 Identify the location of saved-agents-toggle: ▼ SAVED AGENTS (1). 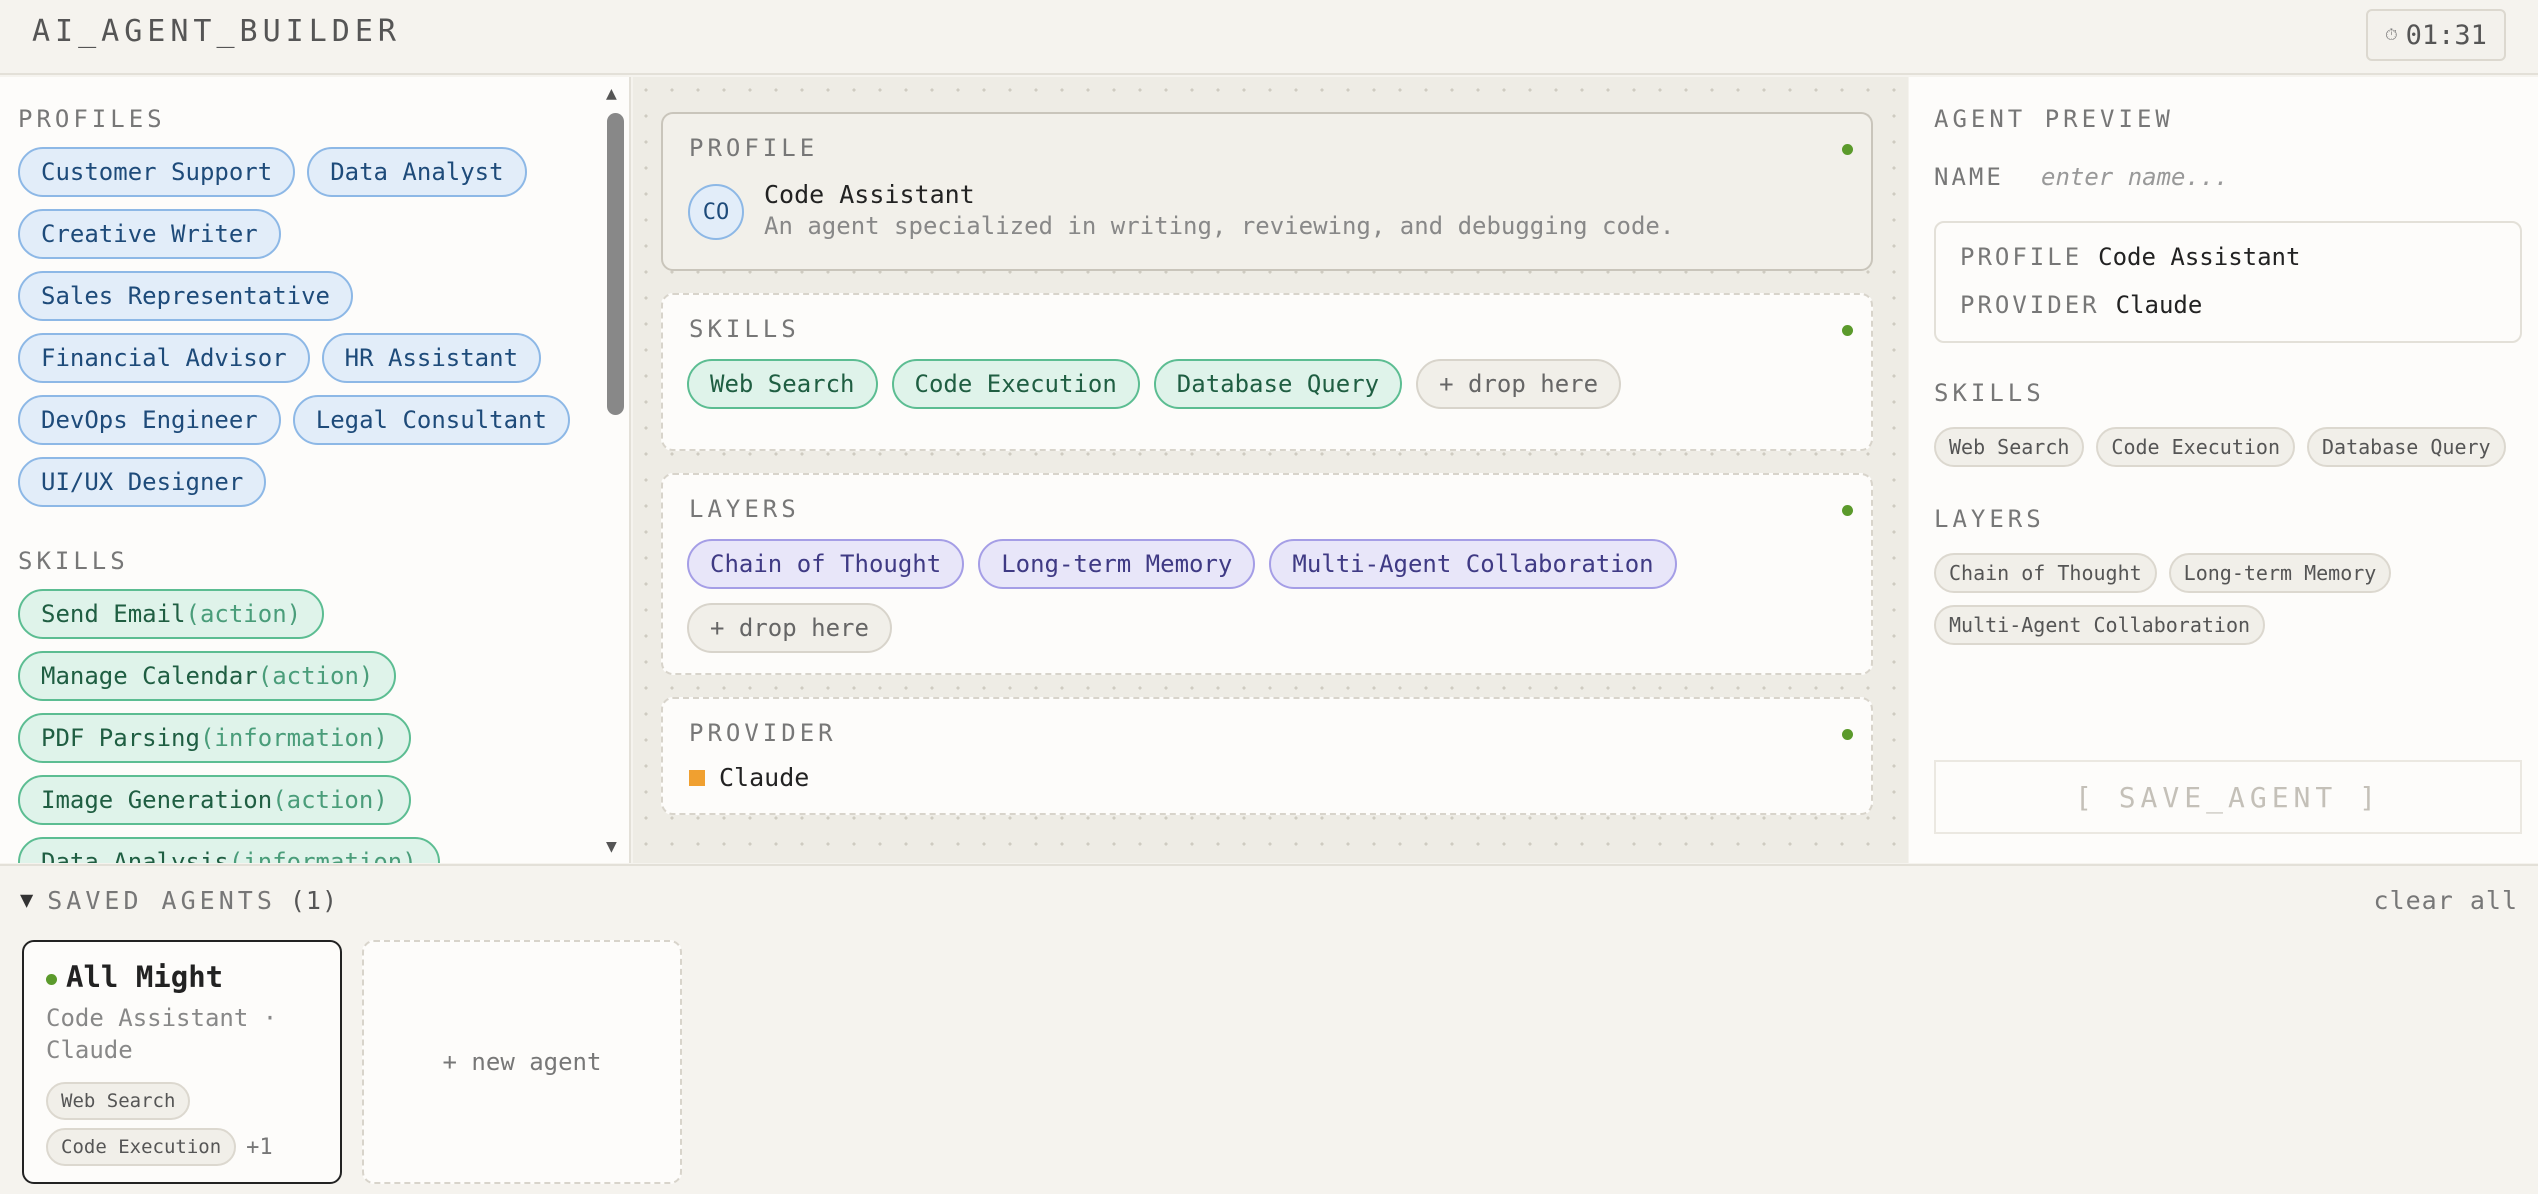
(179, 900).